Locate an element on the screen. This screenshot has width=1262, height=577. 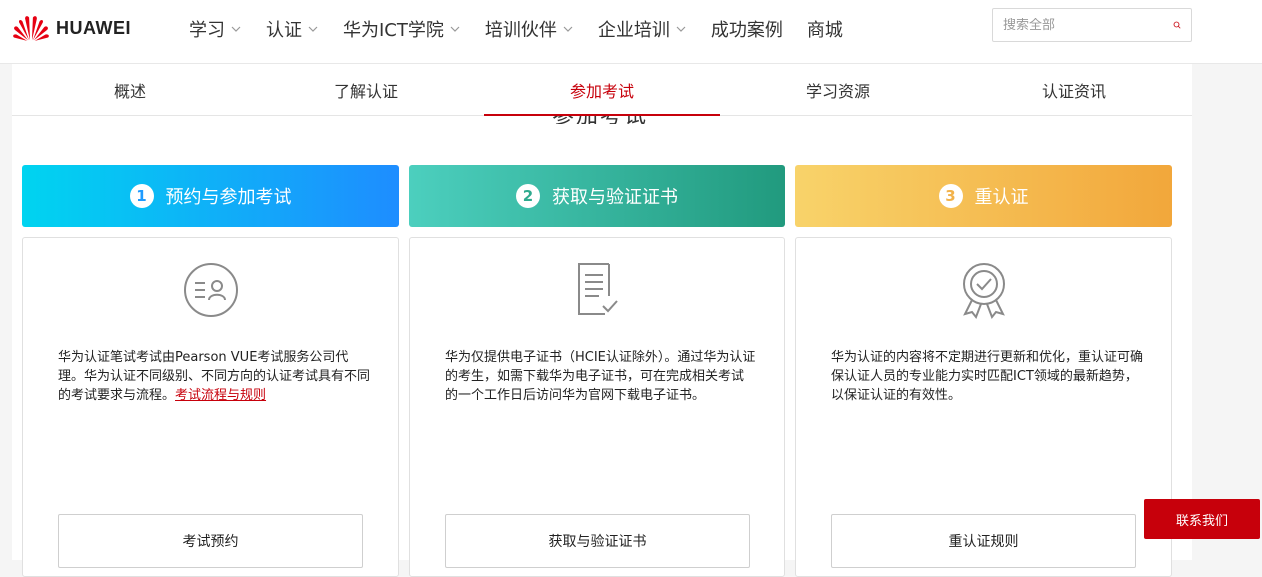
menu-item-ict-academy: 华为ICT学院 is located at coordinates (402, 29).